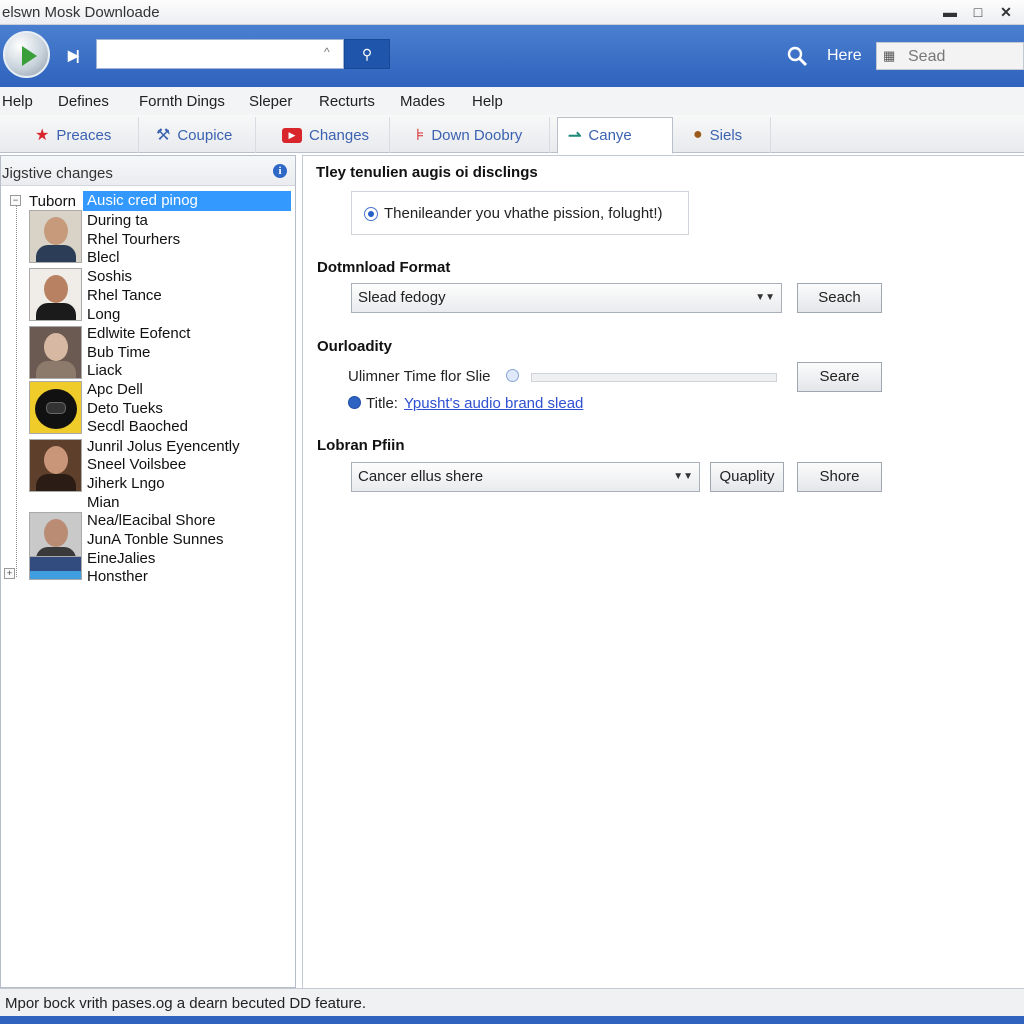 This screenshot has height=1024, width=1024. What do you see at coordinates (103, 502) in the screenshot?
I see `tree-item: Mian` at bounding box center [103, 502].